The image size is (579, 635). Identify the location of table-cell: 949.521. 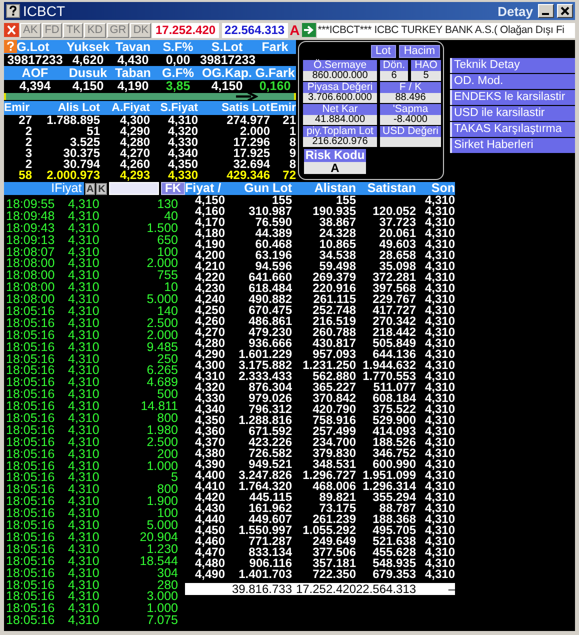
(270, 464).